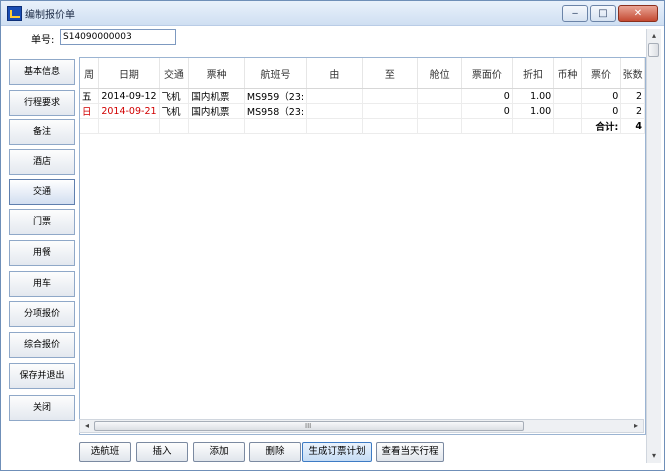 The width and height of the screenshot is (665, 471). Describe the element at coordinates (275, 452) in the screenshot. I see `delete-button: 删除` at that location.